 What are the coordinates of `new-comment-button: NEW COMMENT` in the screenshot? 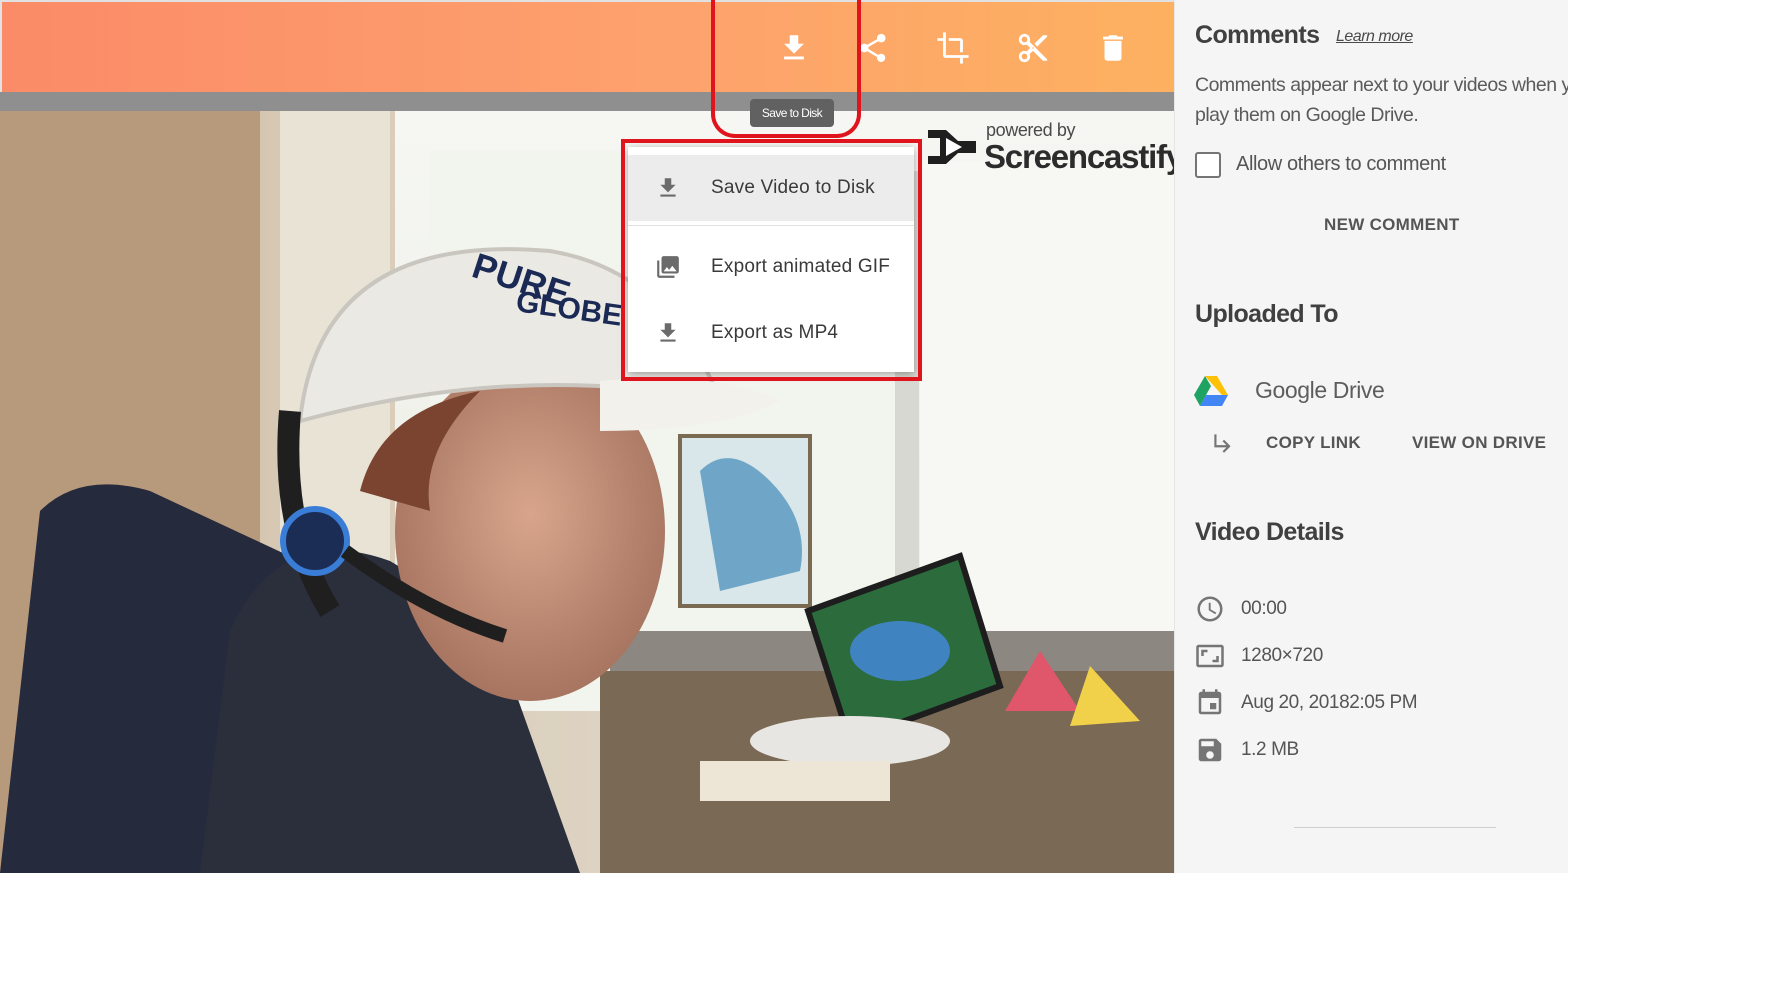 It's located at (1392, 225).